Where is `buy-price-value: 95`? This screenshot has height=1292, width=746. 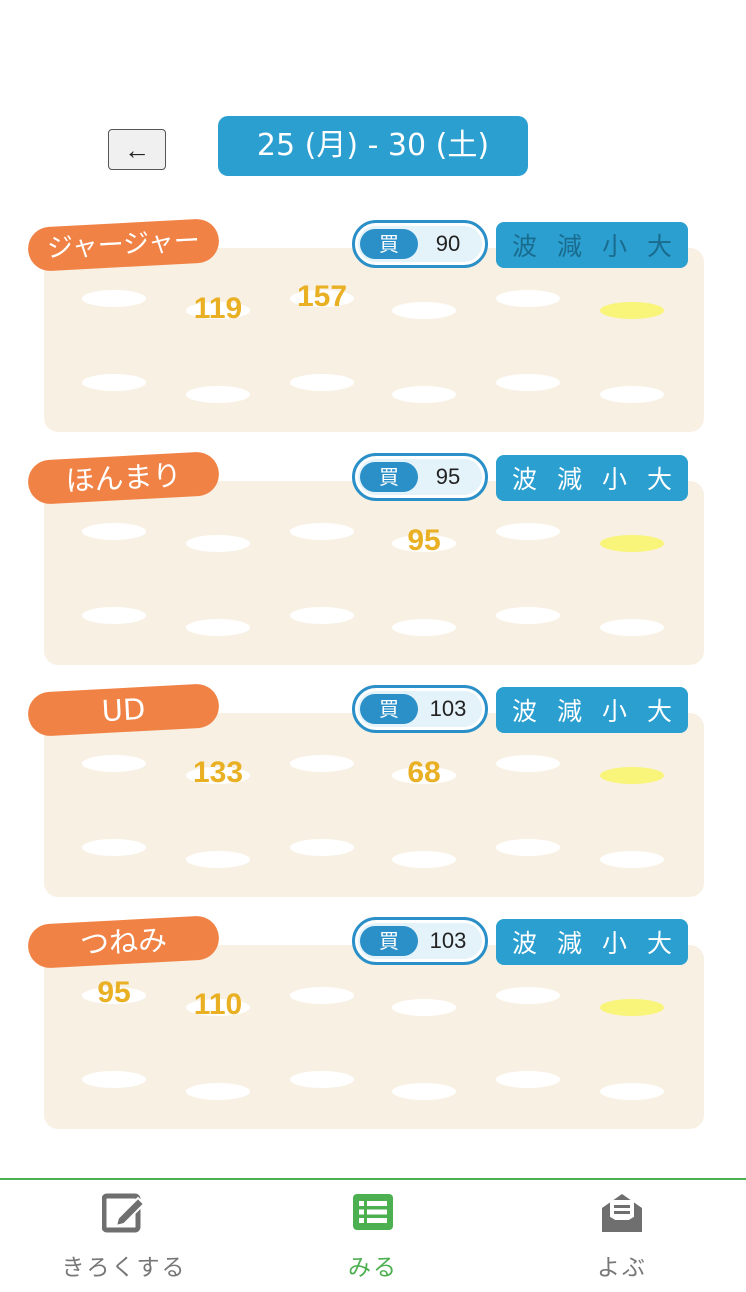
buy-price-value: 95 is located at coordinates (448, 476).